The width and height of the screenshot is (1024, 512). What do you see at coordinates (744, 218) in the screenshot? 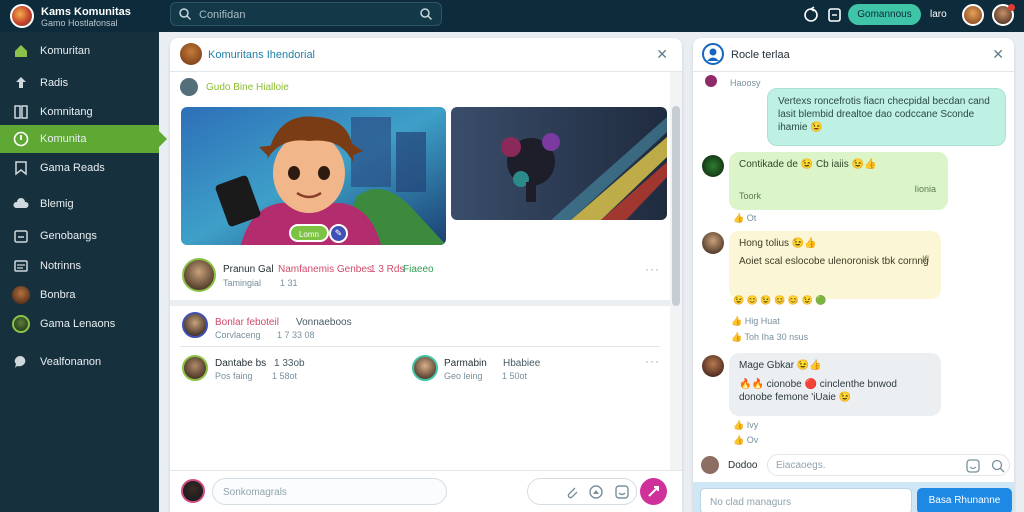
I see `chat-message-meta: 👍 Ot` at bounding box center [744, 218].